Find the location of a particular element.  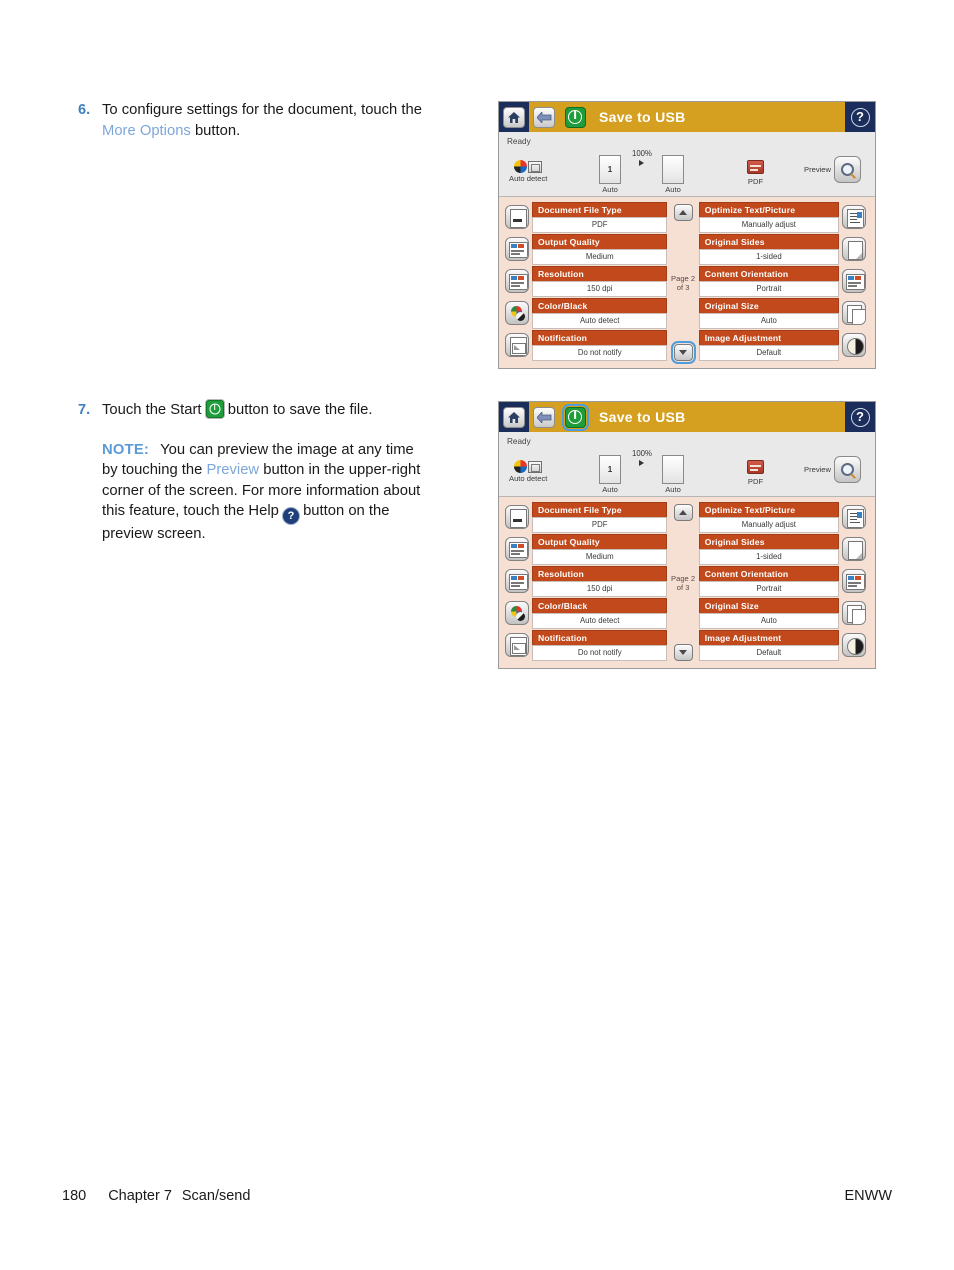

screen1-home-button is located at coordinates (514, 117).